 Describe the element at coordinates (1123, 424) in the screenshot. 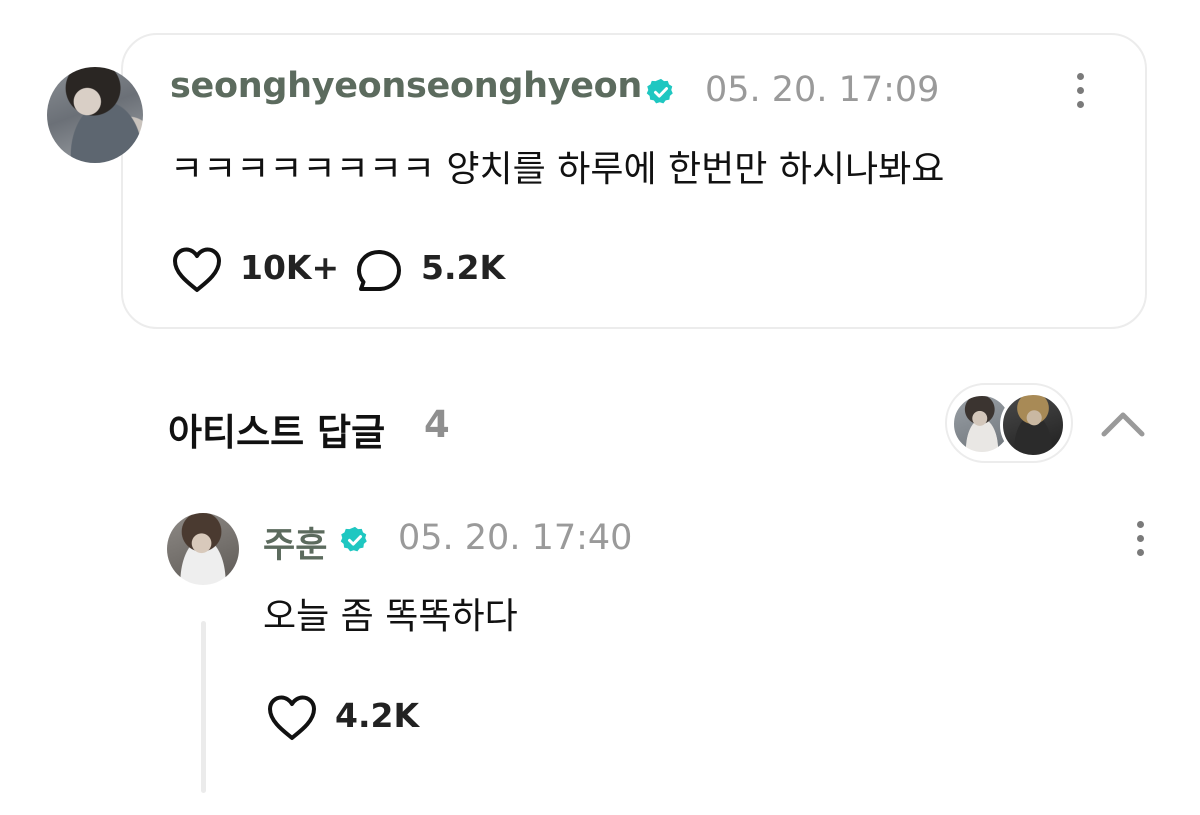

I see `chevron-up-icon` at that location.